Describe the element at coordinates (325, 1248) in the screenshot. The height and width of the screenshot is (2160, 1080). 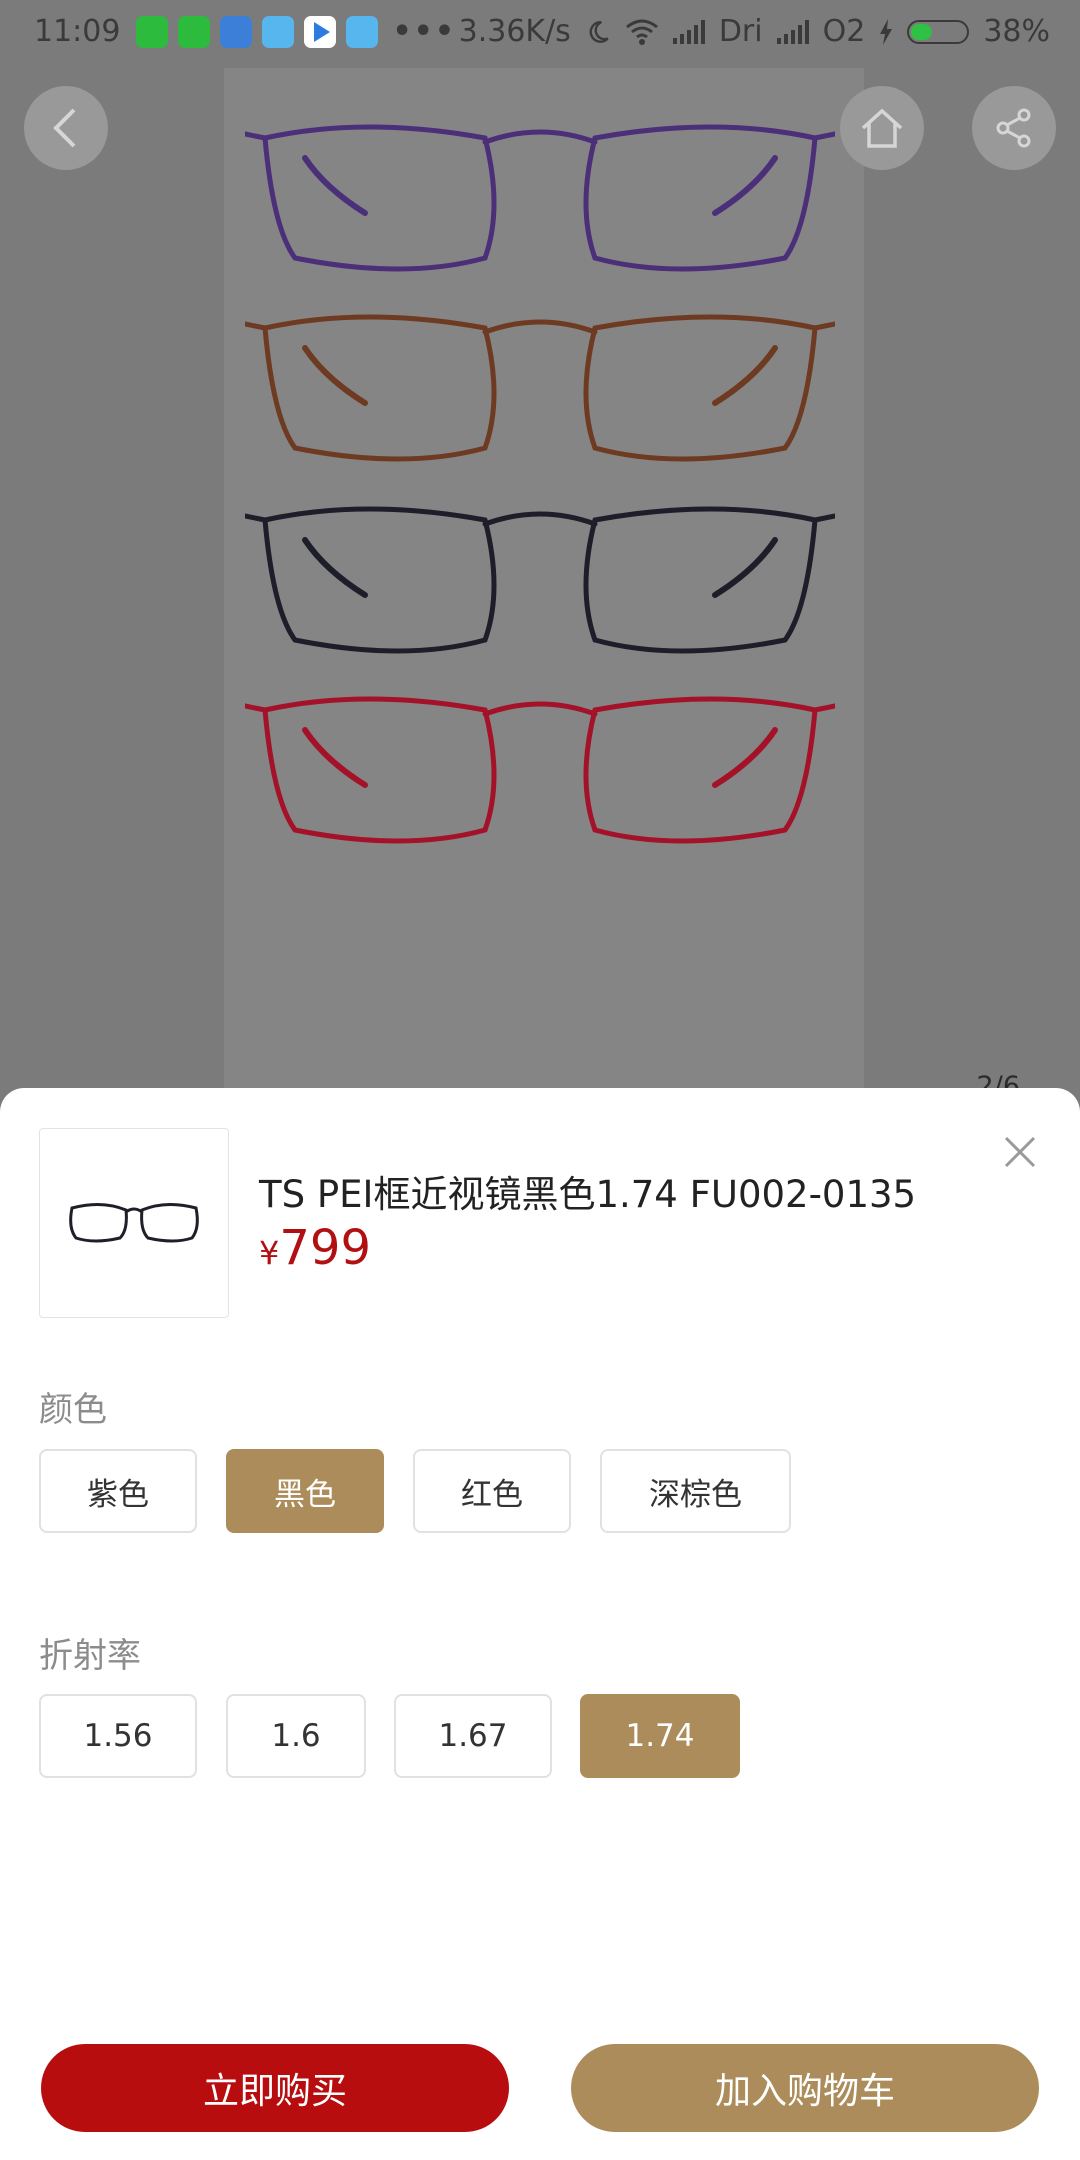
I see `price-value: 799` at that location.